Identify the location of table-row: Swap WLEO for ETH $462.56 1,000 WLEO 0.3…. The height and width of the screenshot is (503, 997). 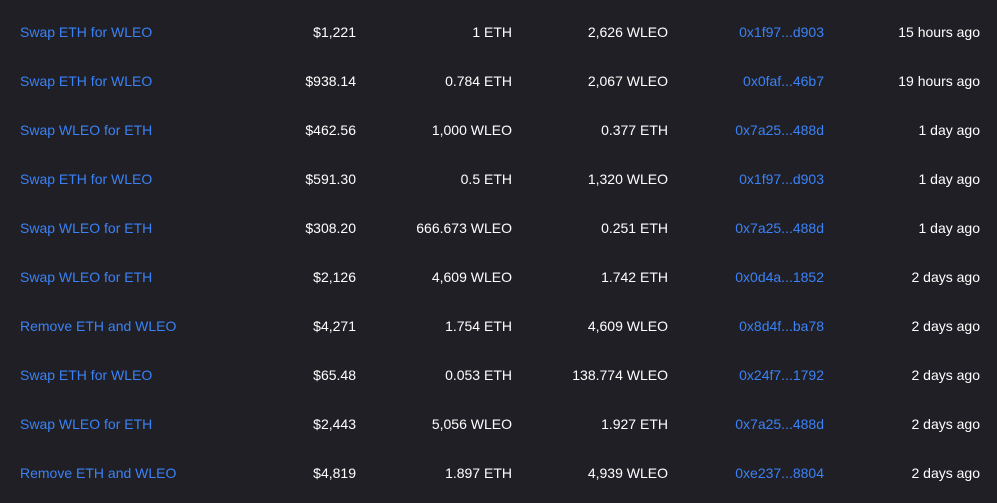
(498, 130).